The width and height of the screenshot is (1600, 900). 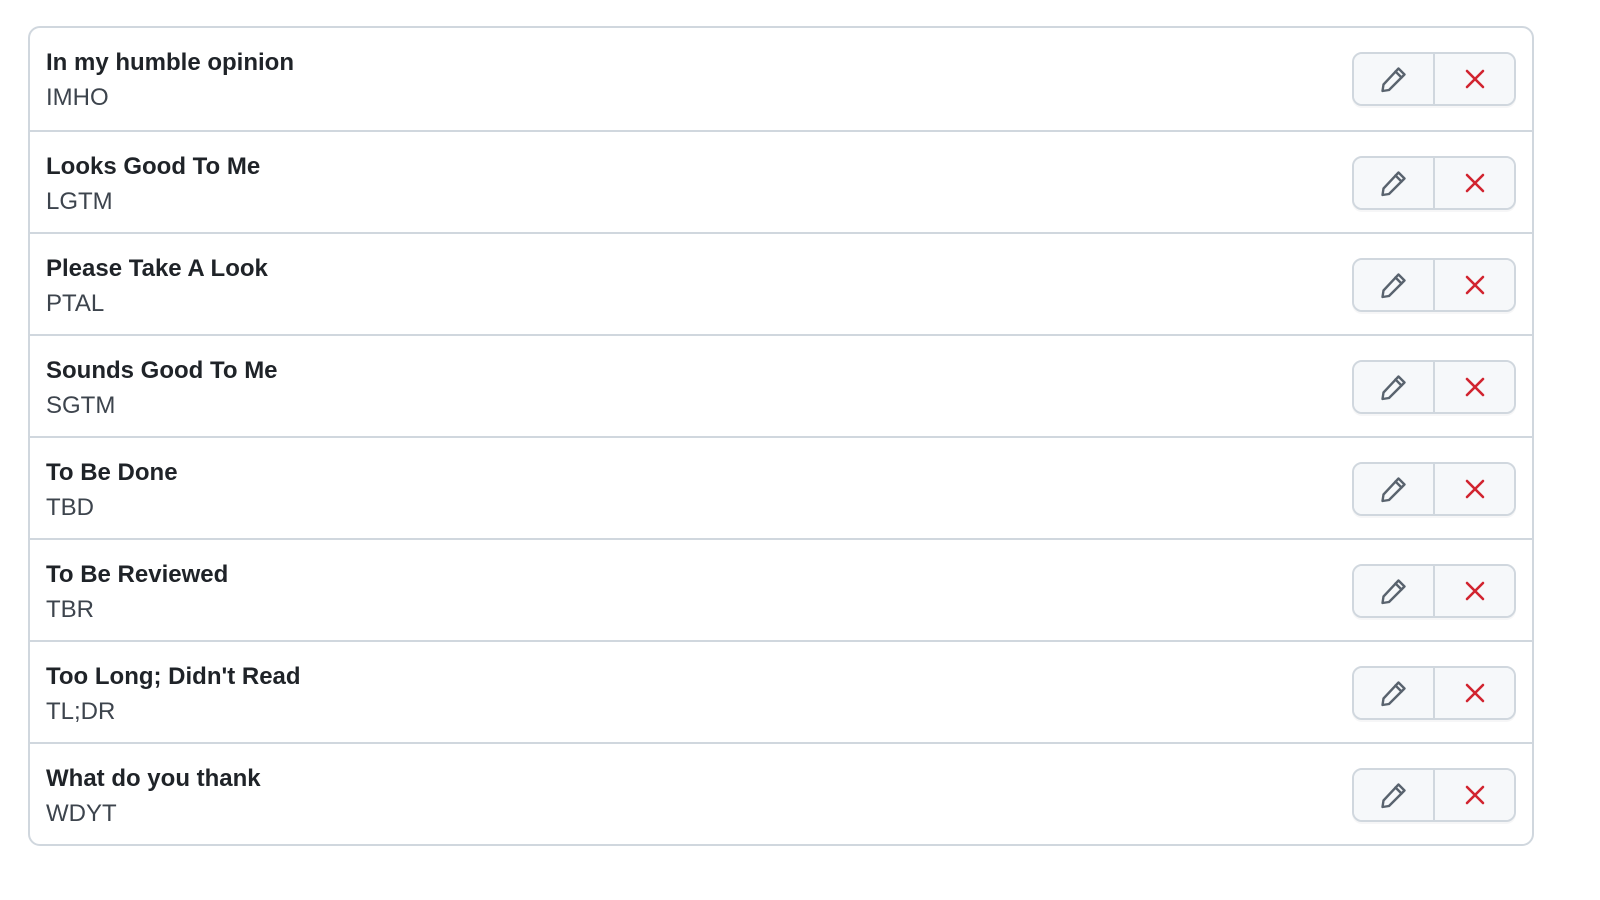 What do you see at coordinates (70, 609) in the screenshot?
I see `reply-abbreviation: TBR` at bounding box center [70, 609].